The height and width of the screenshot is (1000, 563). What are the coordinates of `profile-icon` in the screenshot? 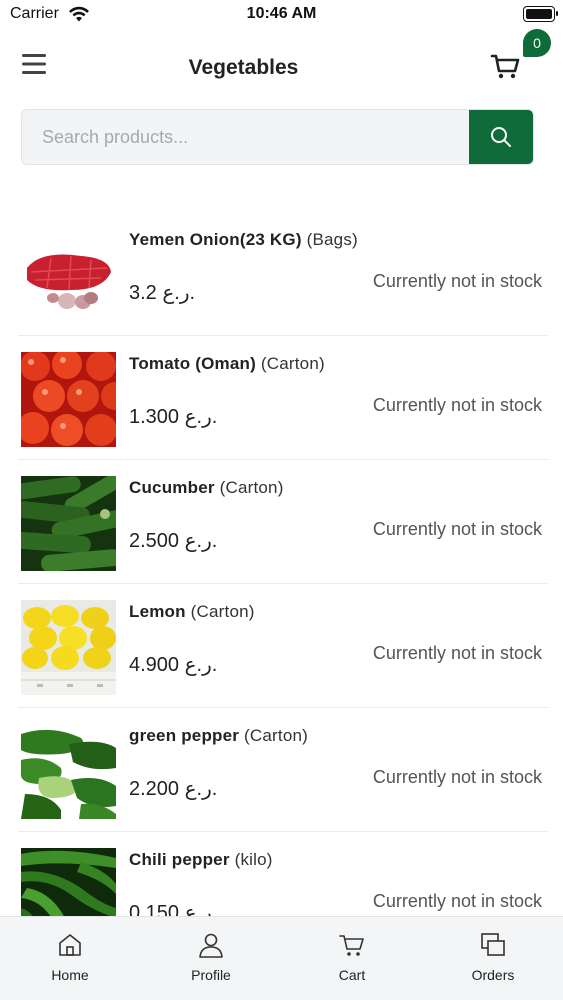 It's located at (211, 945).